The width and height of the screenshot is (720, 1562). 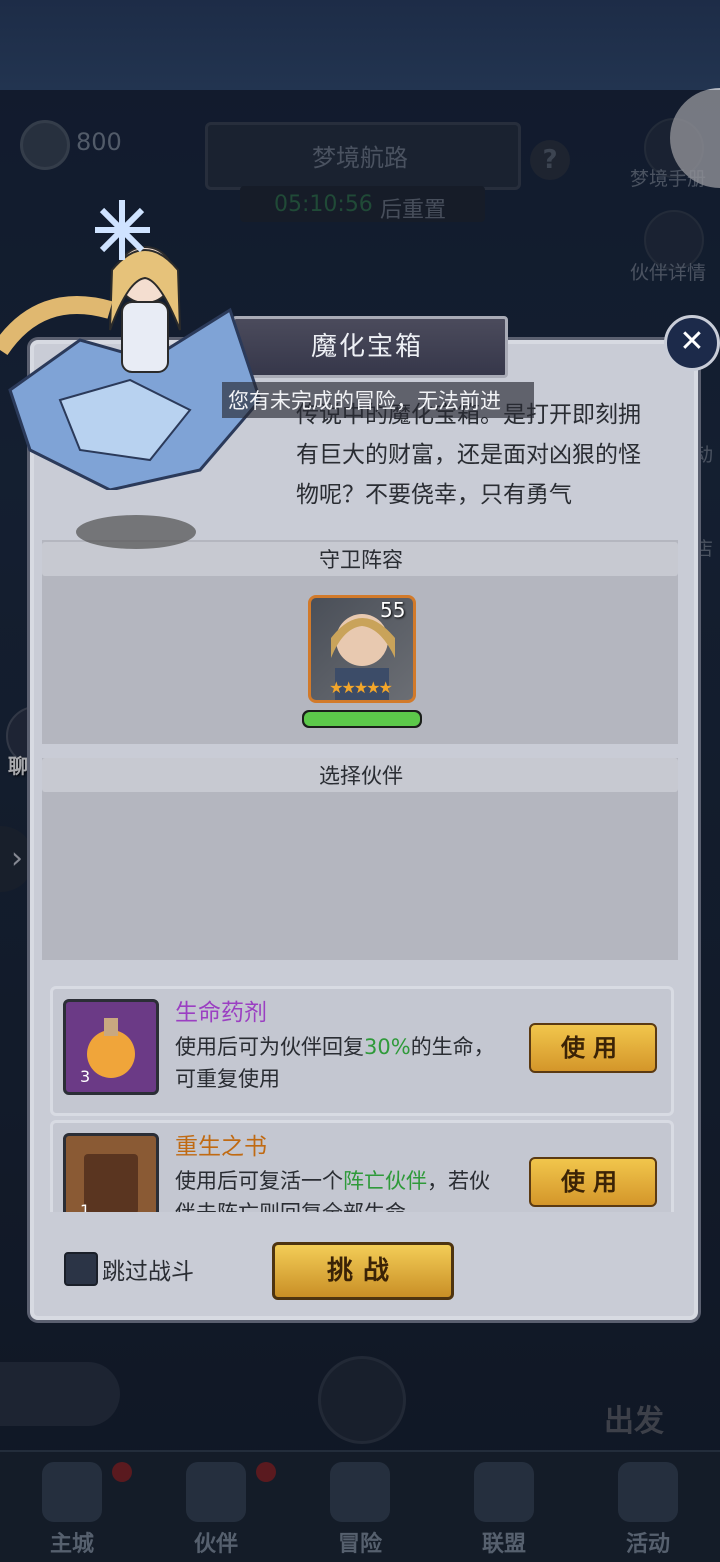 What do you see at coordinates (360, 1492) in the screenshot?
I see `compass-icon` at bounding box center [360, 1492].